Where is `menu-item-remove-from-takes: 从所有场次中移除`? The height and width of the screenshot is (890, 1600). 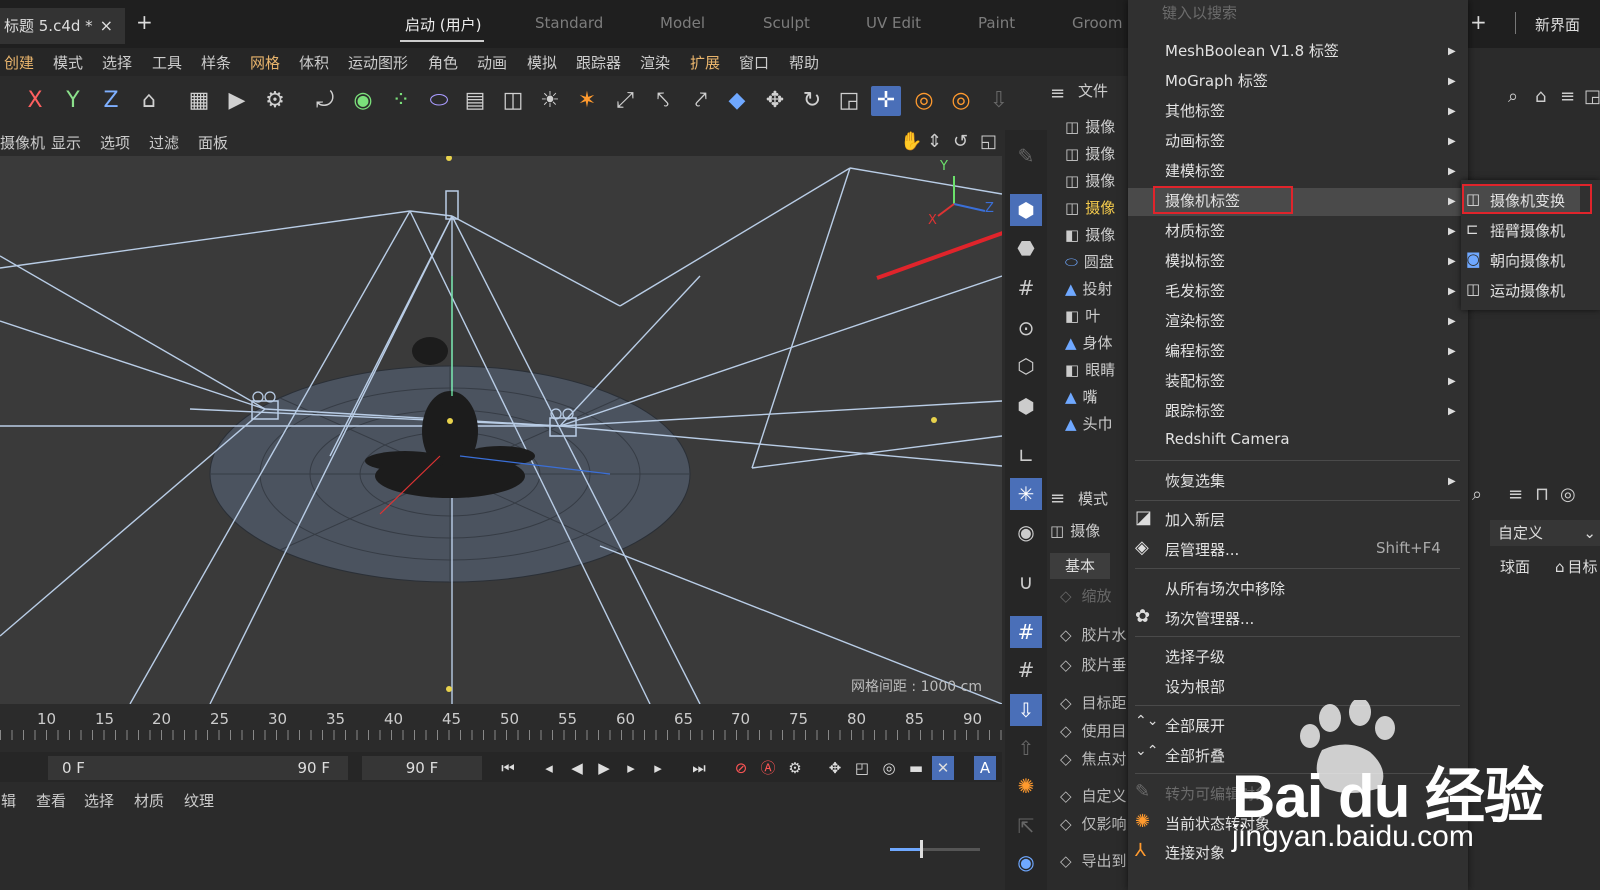
menu-item-remove-from-takes: 从所有场次中移除 is located at coordinates (1225, 588).